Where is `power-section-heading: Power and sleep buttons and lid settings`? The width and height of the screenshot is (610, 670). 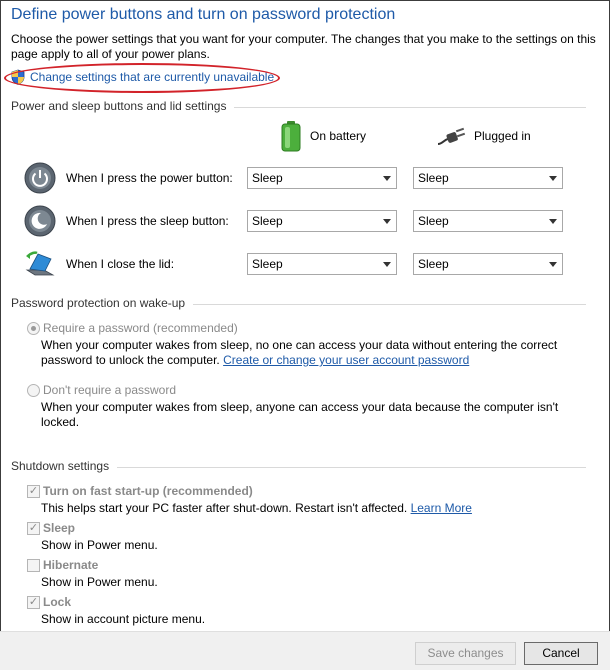 power-section-heading: Power and sleep buttons and lid settings is located at coordinates (298, 106).